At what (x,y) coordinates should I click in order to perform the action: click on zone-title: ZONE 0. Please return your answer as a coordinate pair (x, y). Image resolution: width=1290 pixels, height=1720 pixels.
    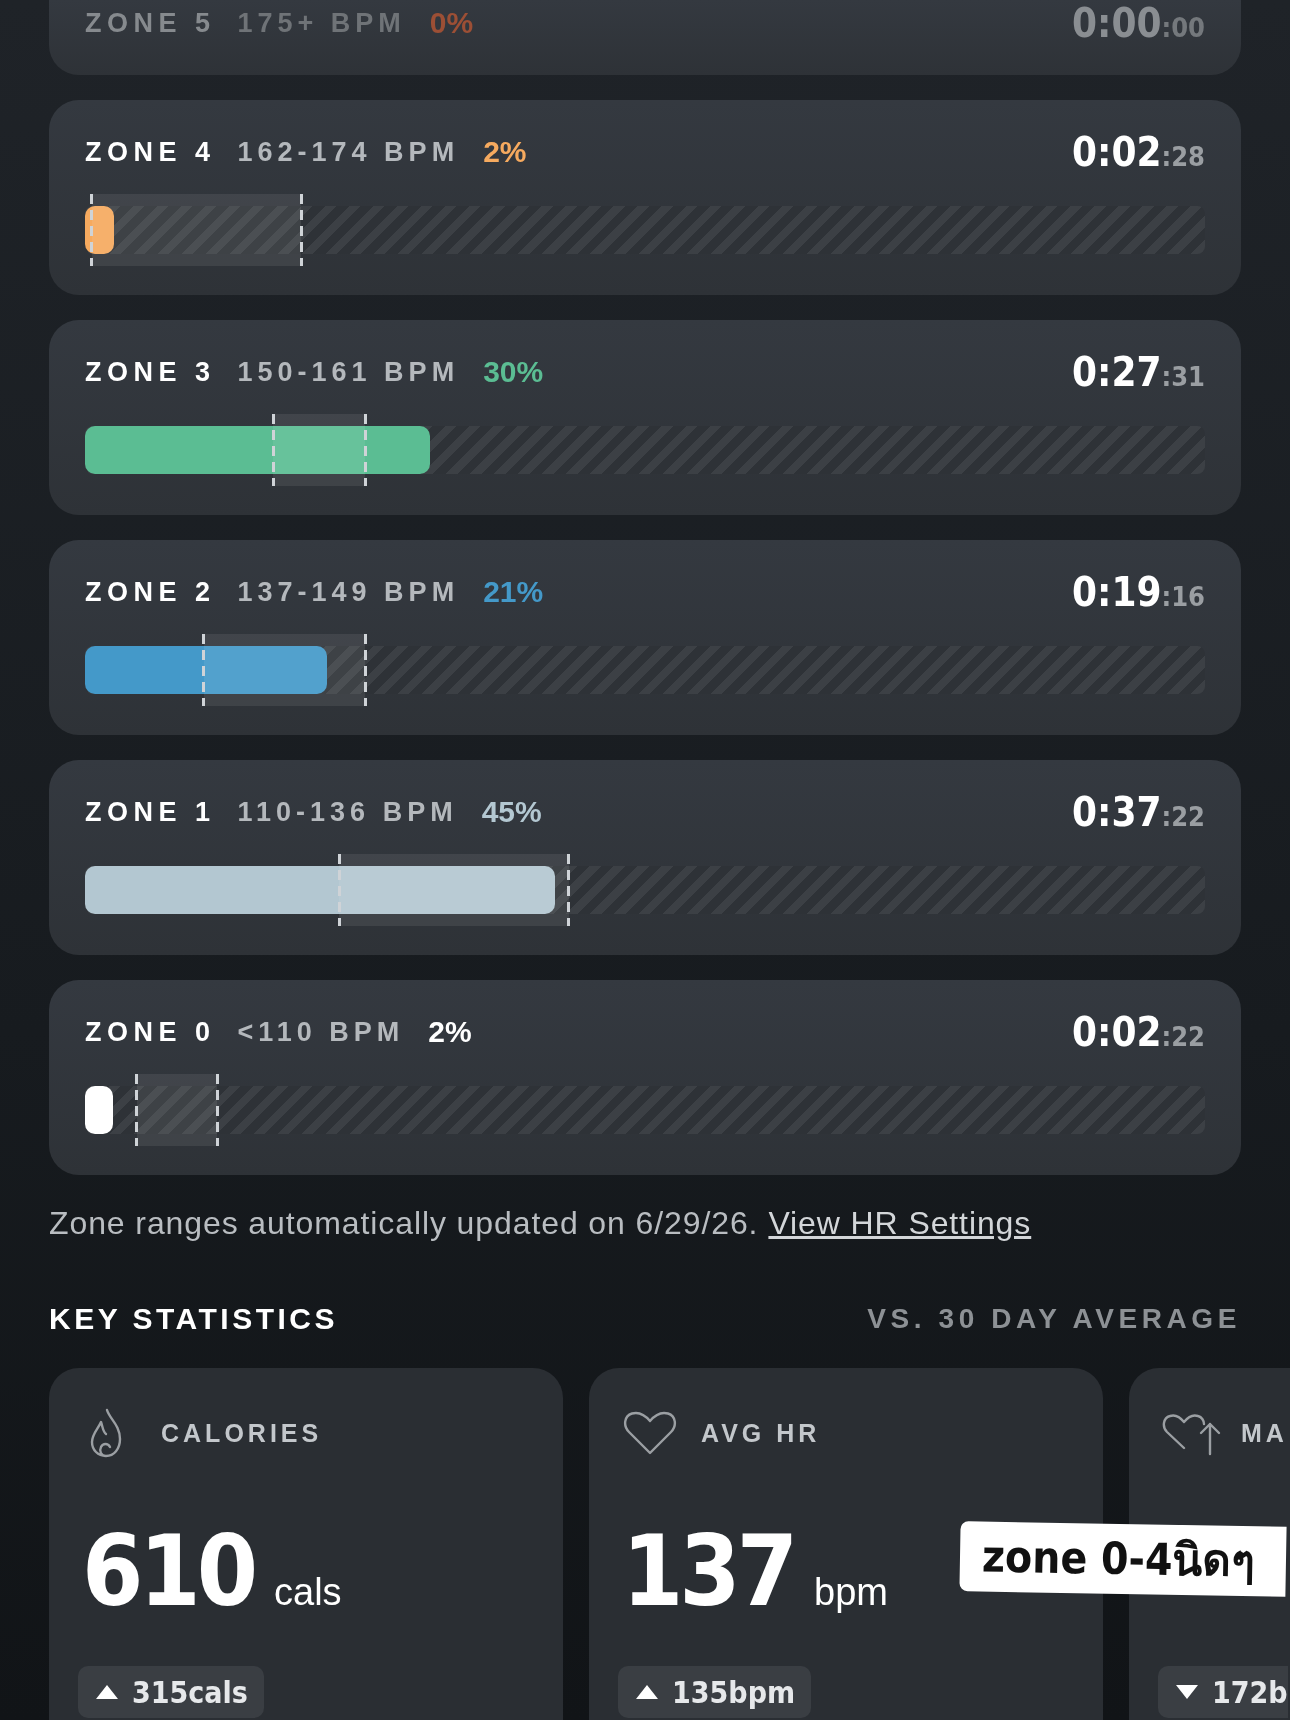
    Looking at the image, I should click on (150, 1032).